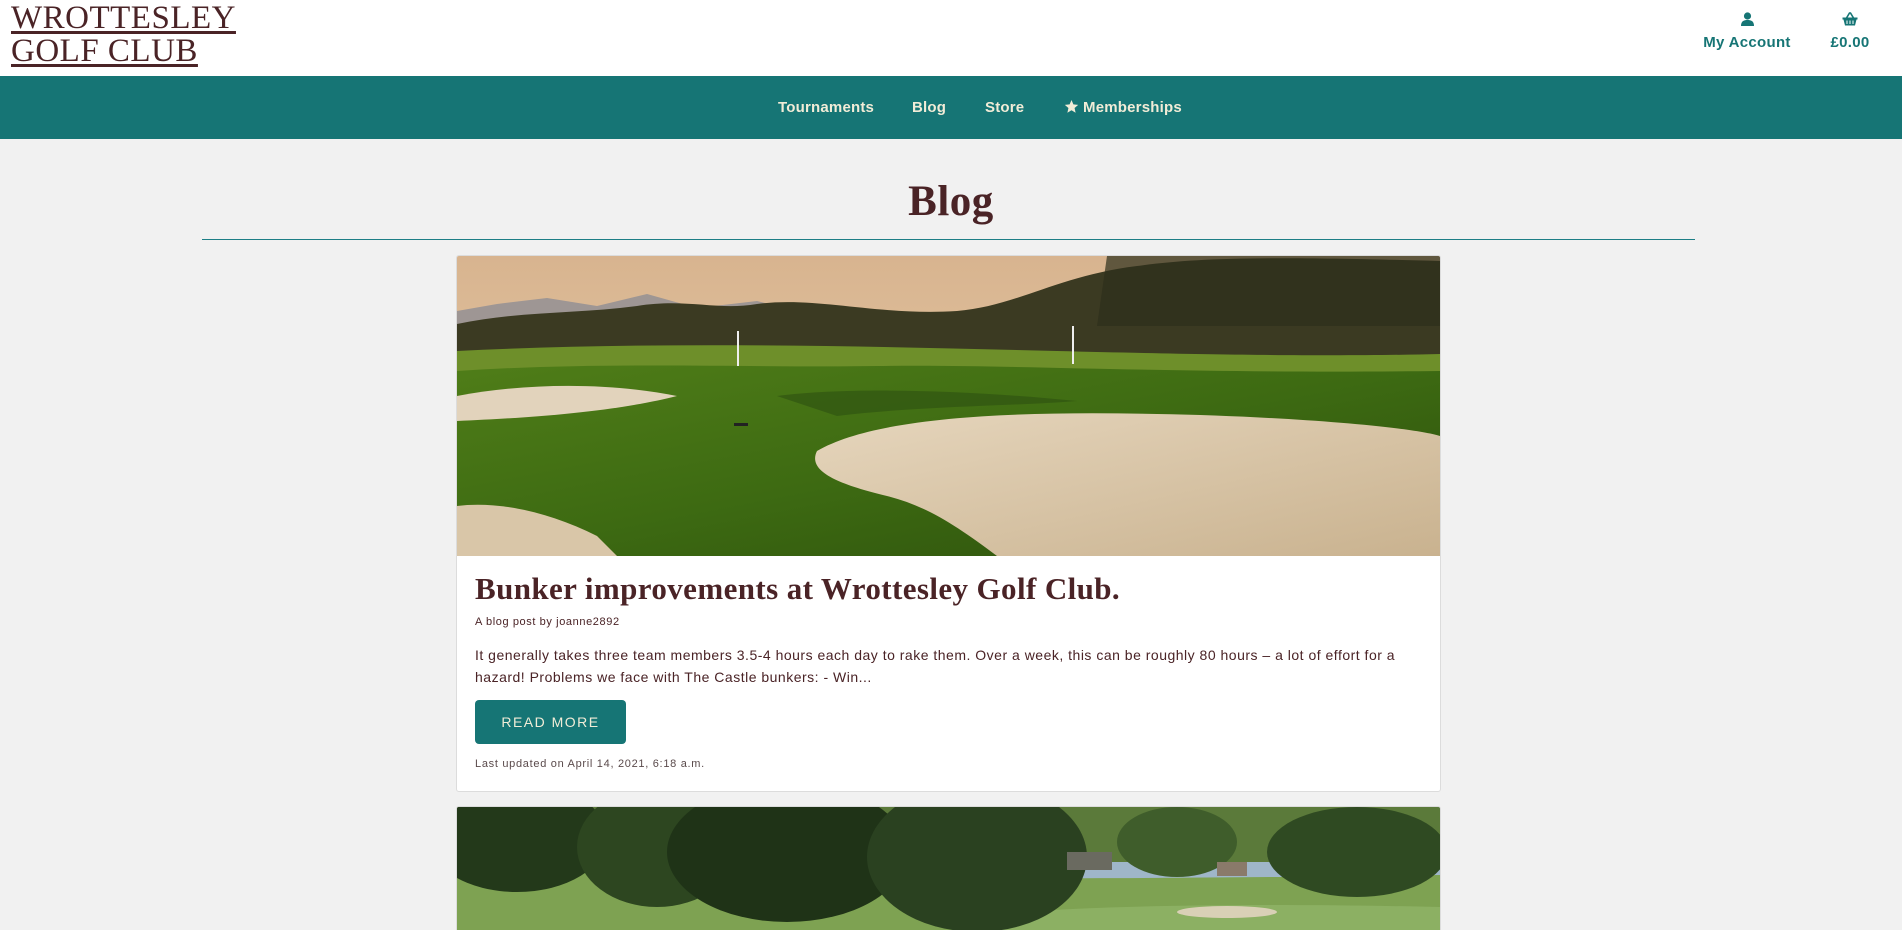 The image size is (1902, 930). What do you see at coordinates (1850, 42) in the screenshot?
I see `bag-total: £0.00` at bounding box center [1850, 42].